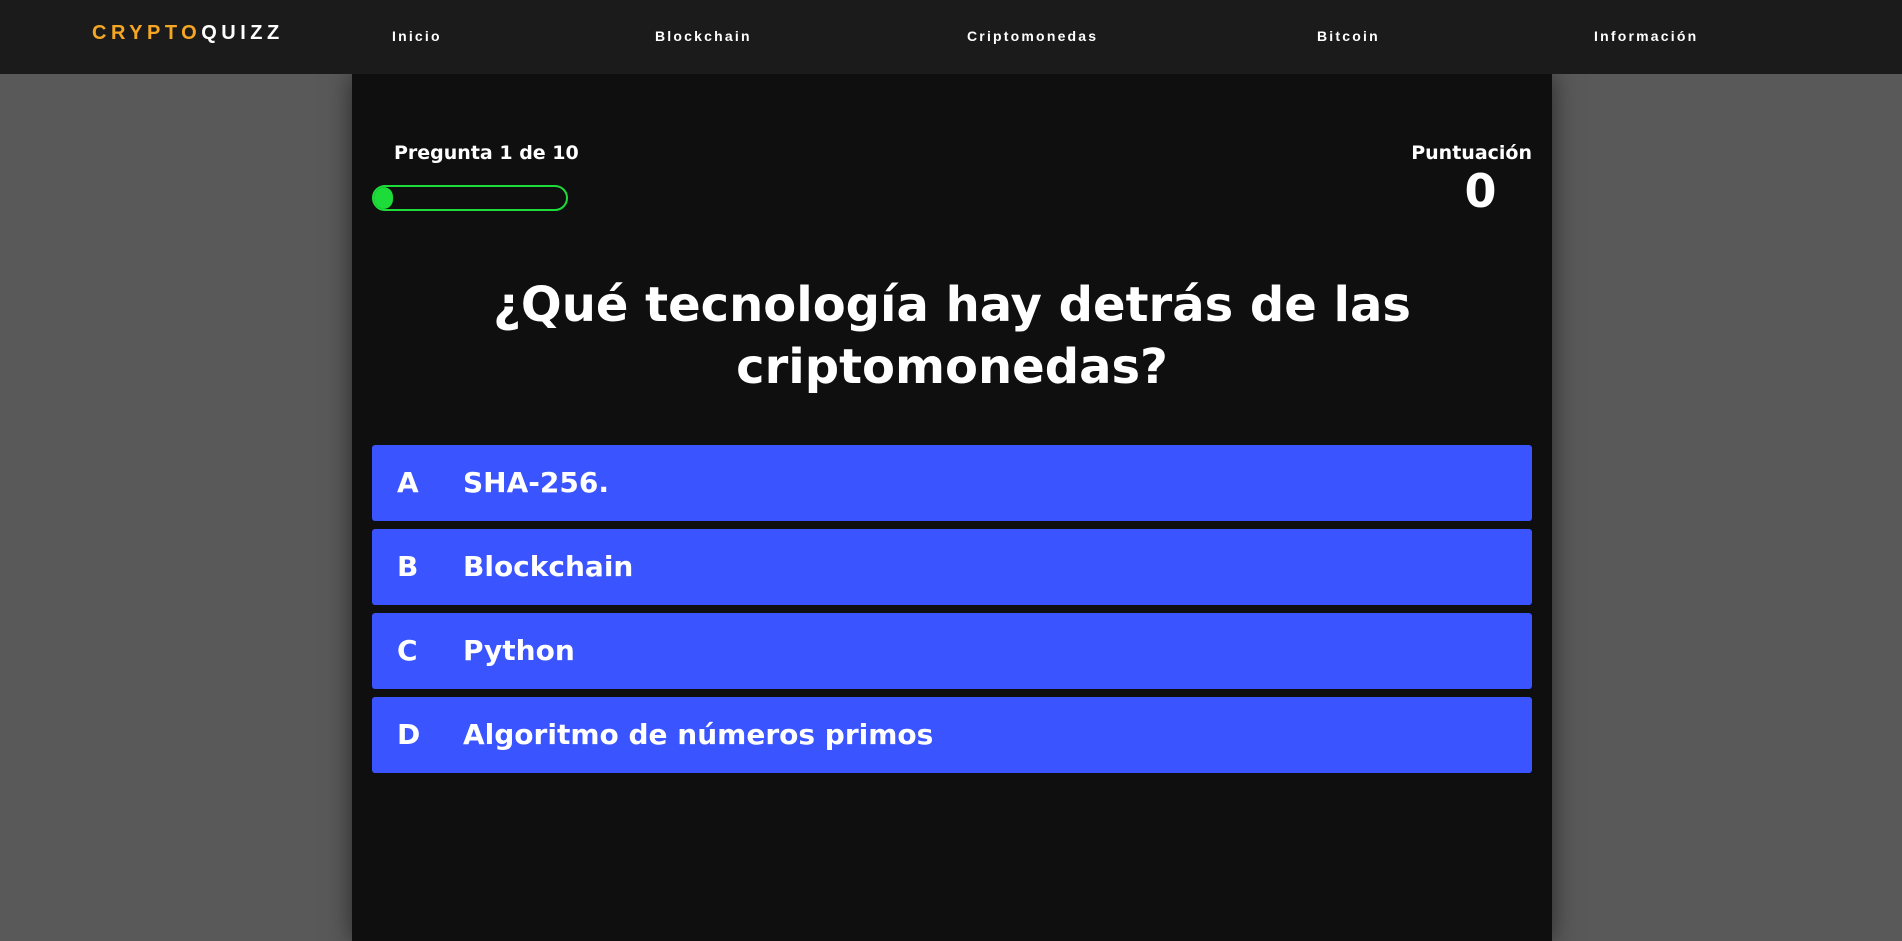 The height and width of the screenshot is (941, 1902). Describe the element at coordinates (147, 33) in the screenshot. I see `logo-crypto: CRYPTO` at that location.